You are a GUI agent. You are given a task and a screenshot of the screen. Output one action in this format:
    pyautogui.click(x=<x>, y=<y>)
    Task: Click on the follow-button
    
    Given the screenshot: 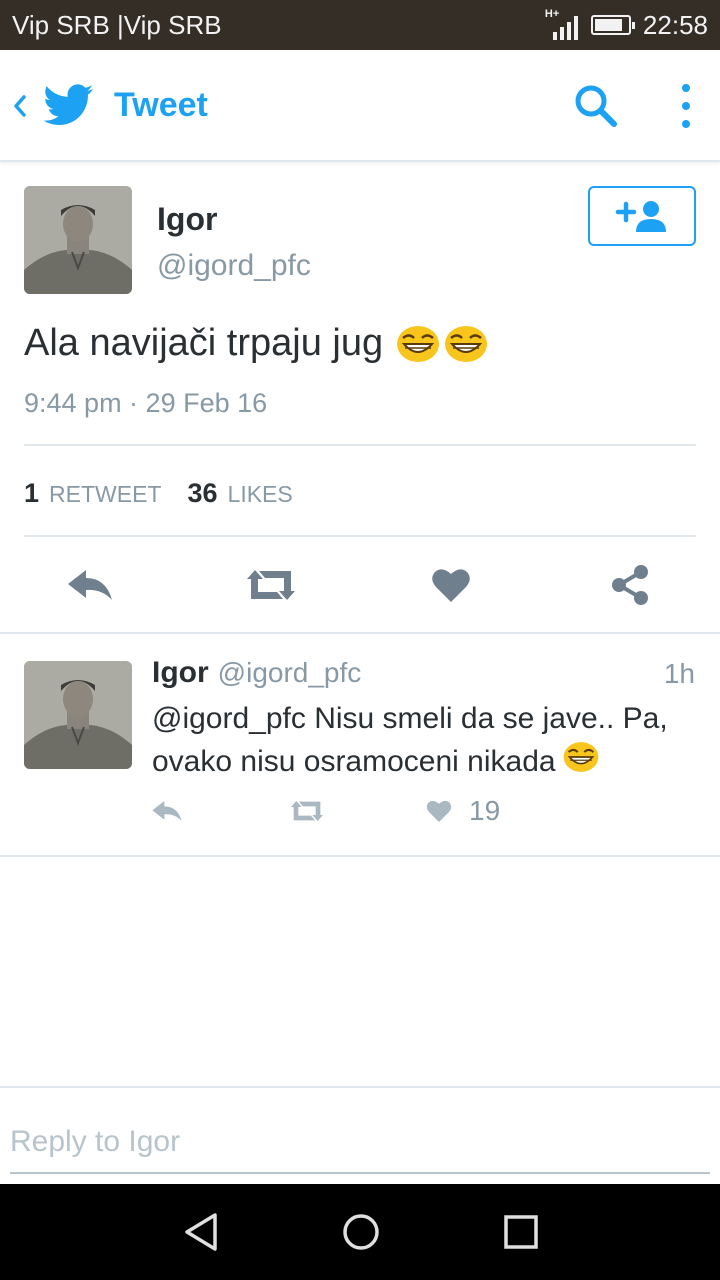 What is the action you would take?
    pyautogui.click(x=642, y=216)
    